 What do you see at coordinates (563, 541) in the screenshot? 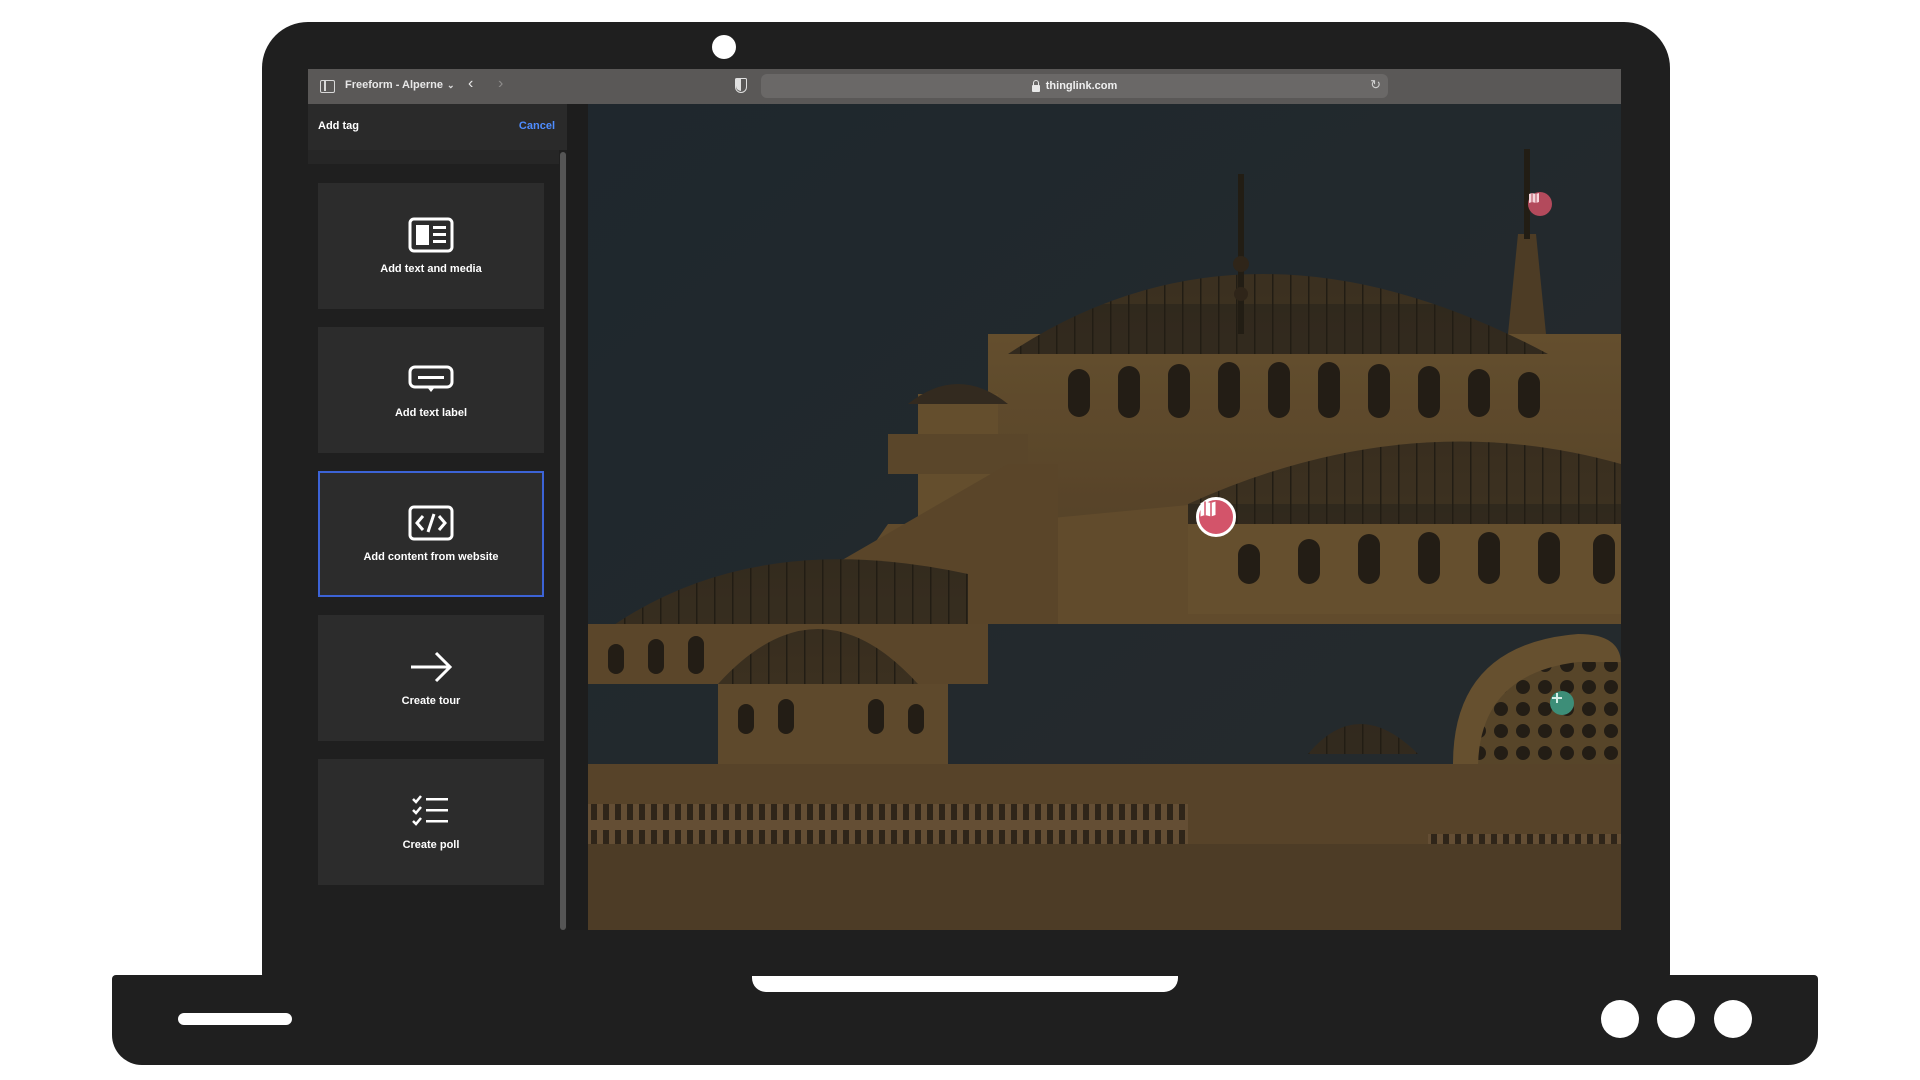
I see `panel-scrollbar` at bounding box center [563, 541].